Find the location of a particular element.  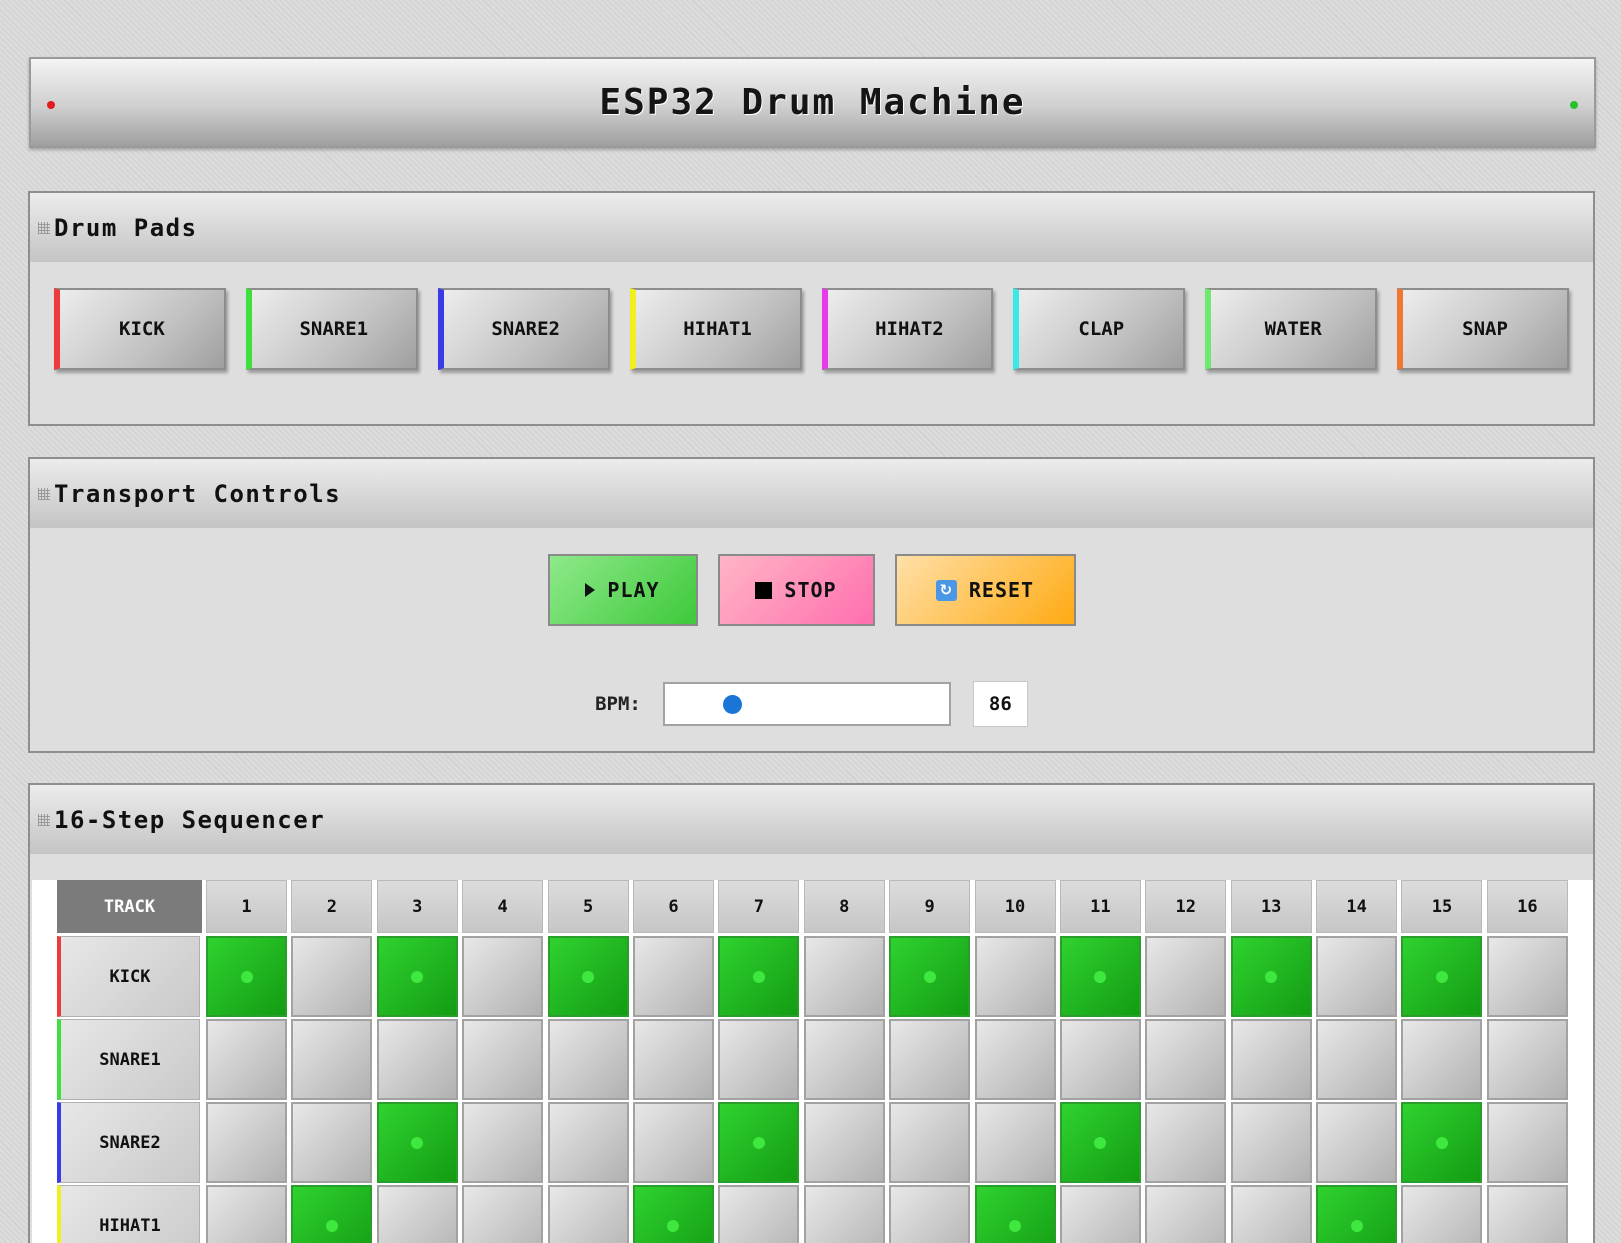

sequencer-header: 16-Step Sequencer is located at coordinates (811, 819).